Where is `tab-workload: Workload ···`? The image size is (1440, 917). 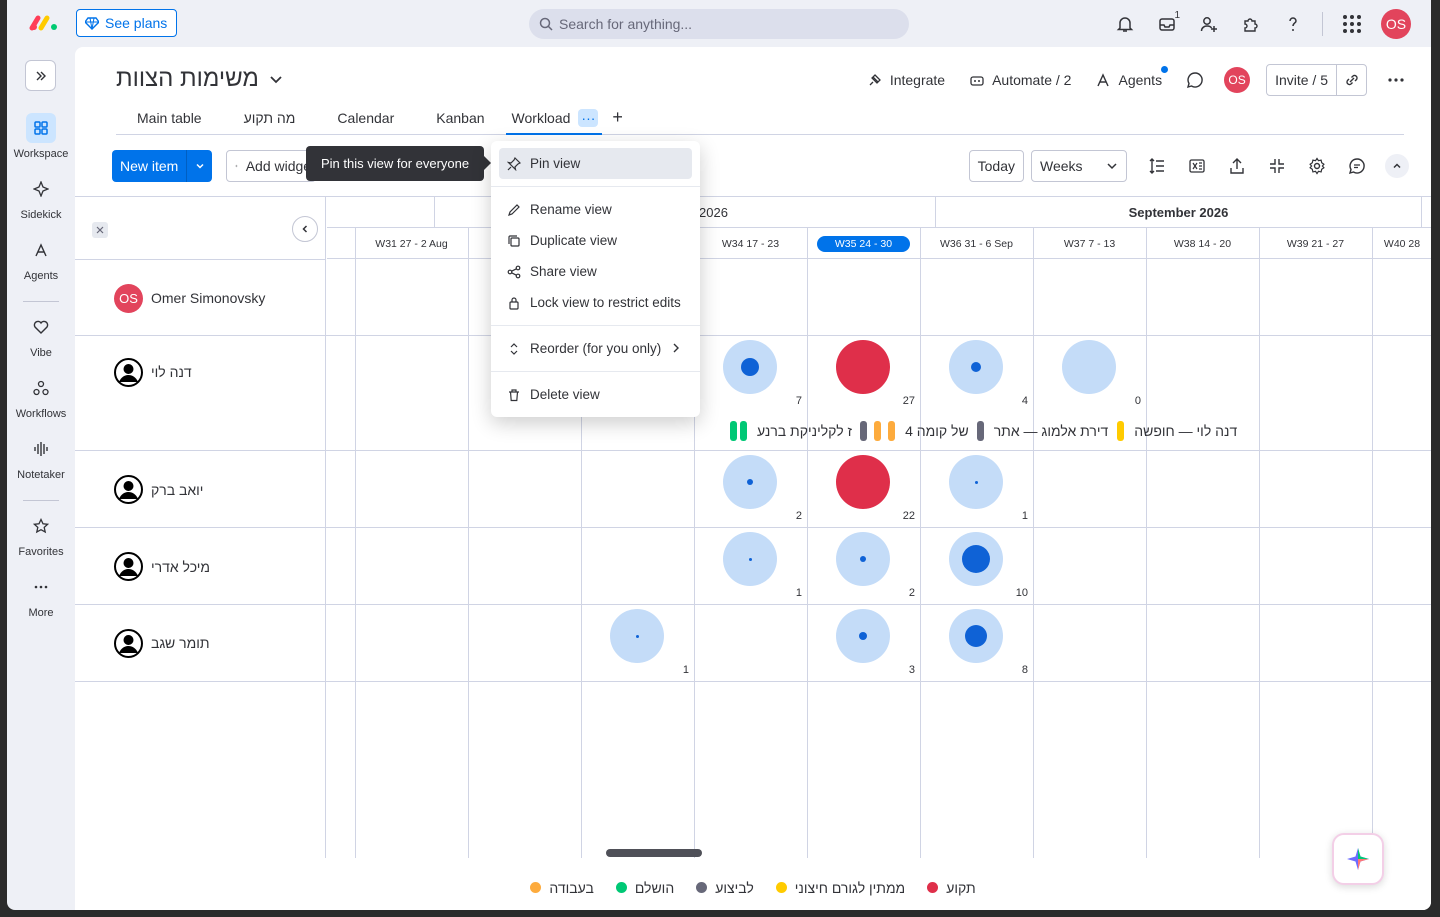 tab-workload: Workload ··· is located at coordinates (554, 118).